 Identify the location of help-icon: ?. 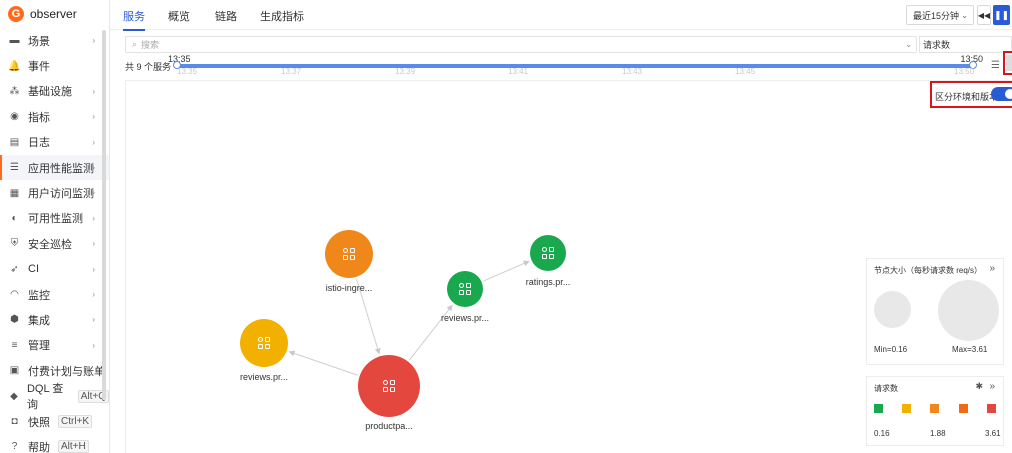
(14, 447).